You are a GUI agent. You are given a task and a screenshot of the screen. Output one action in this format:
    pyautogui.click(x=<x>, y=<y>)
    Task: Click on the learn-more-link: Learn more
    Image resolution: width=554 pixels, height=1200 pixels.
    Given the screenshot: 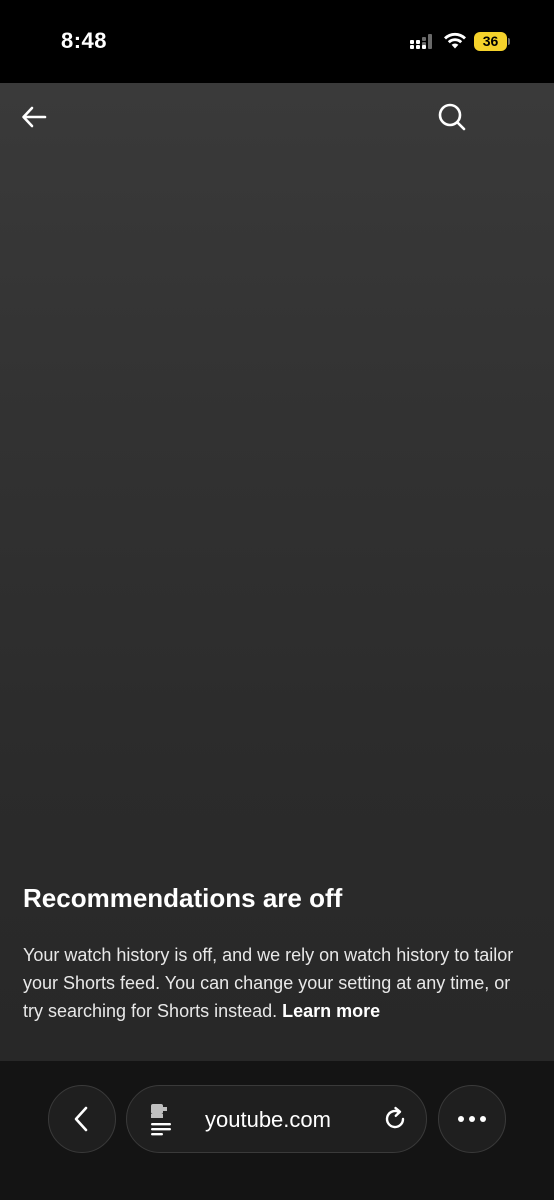 What is the action you would take?
    pyautogui.click(x=331, y=1011)
    